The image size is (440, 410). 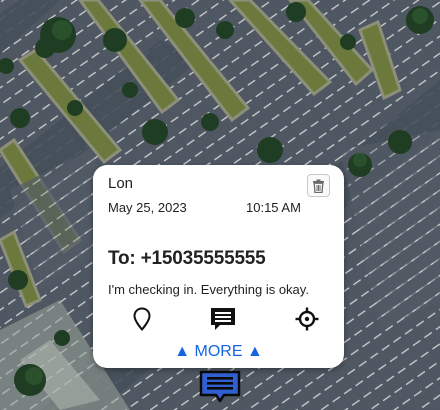 I want to click on delete-button, so click(x=318, y=185).